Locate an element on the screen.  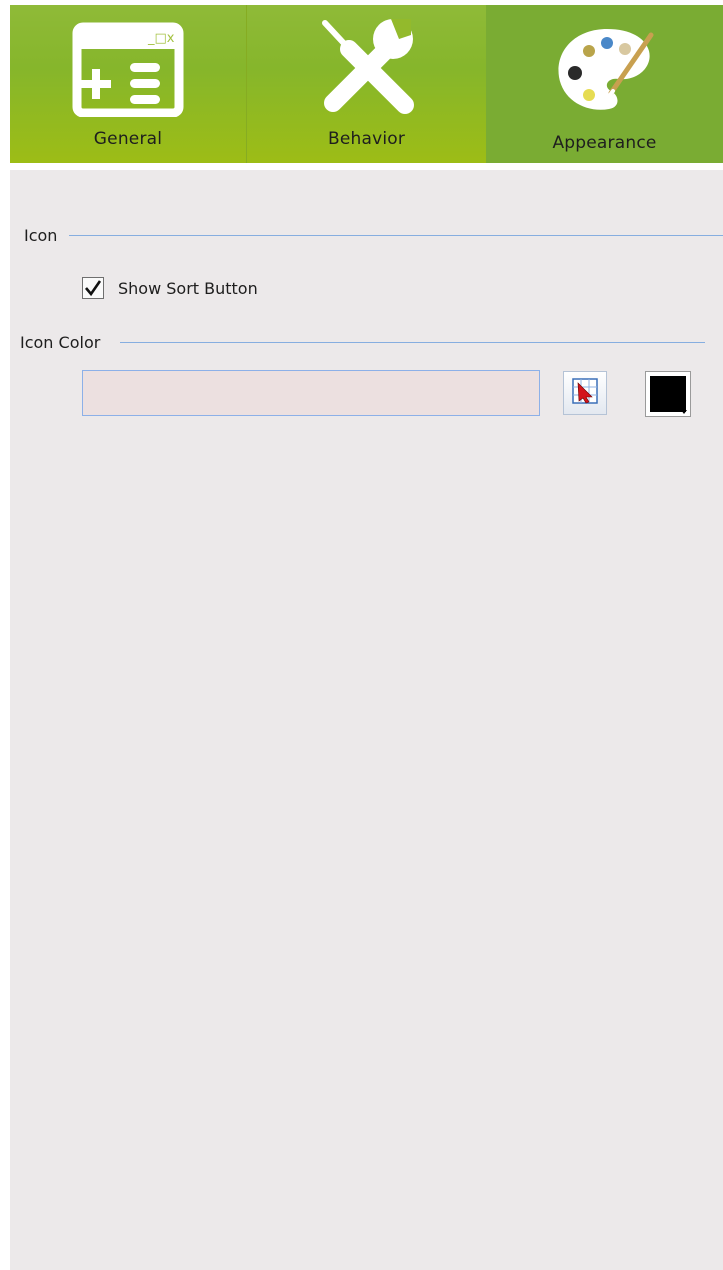
icon-group-header: Icon is located at coordinates (373, 235).